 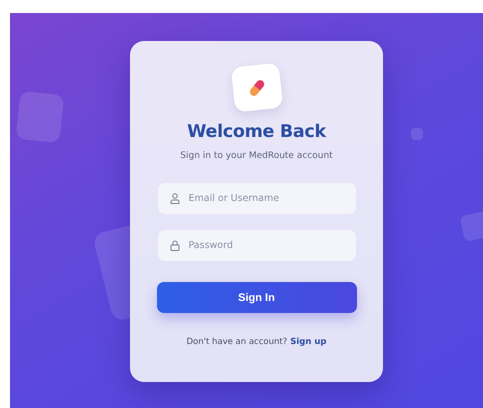 I want to click on background-shape, so click(x=40, y=117).